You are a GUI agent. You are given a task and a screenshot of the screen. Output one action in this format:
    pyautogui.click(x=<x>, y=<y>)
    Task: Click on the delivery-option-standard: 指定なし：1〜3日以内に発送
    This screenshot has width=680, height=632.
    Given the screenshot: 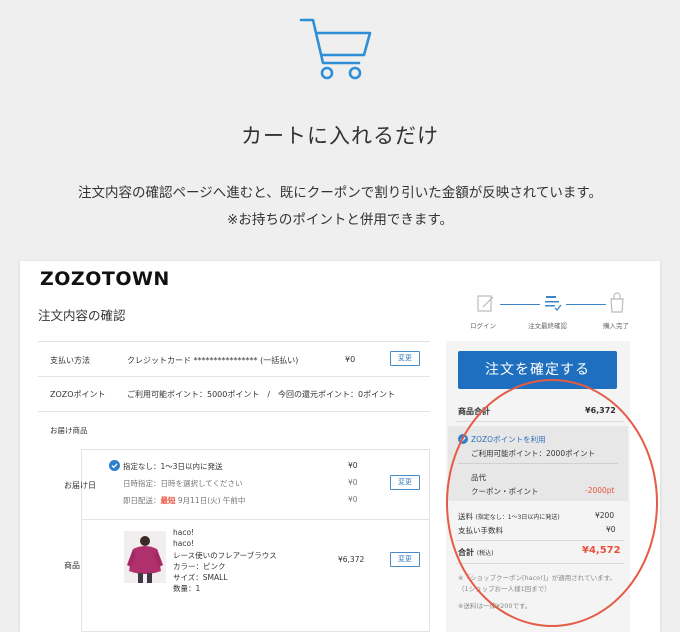 What is the action you would take?
    pyautogui.click(x=173, y=466)
    